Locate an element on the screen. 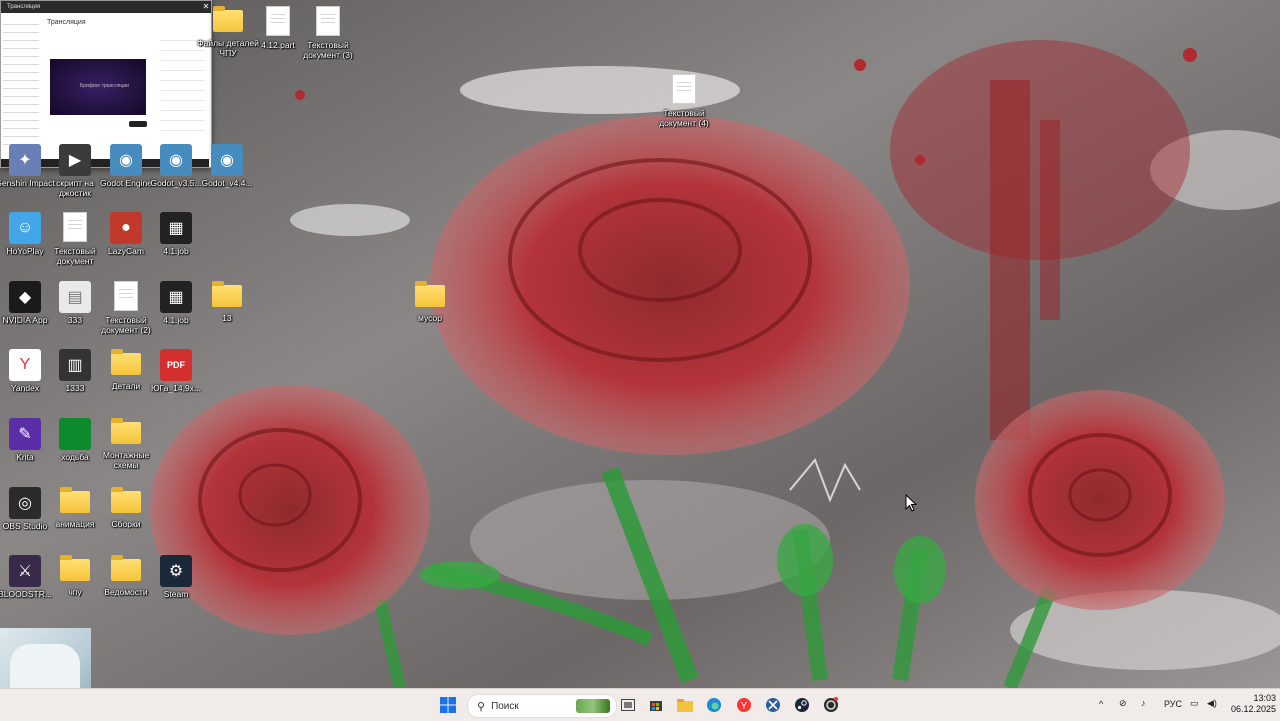 Image resolution: width=1280 pixels, height=721 pixels. desktop-icon-txt4: Текстовый документ (4) is located at coordinates (684, 104).